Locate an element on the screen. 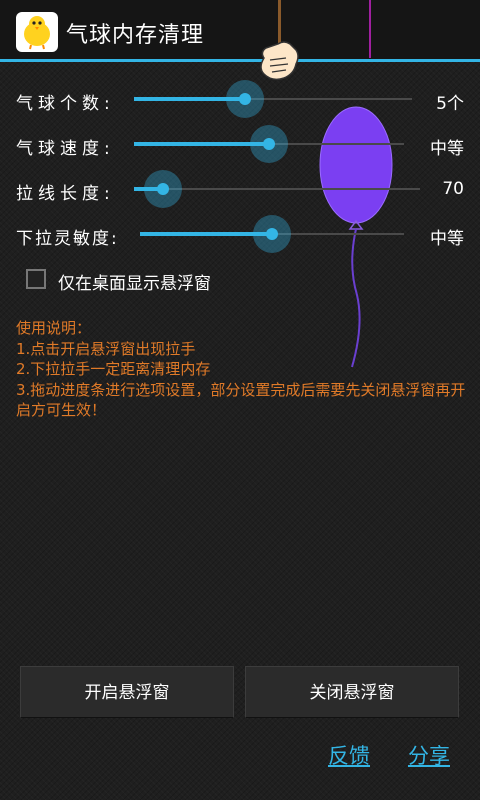  setting-label: 气球速度: is located at coordinates (65, 149).